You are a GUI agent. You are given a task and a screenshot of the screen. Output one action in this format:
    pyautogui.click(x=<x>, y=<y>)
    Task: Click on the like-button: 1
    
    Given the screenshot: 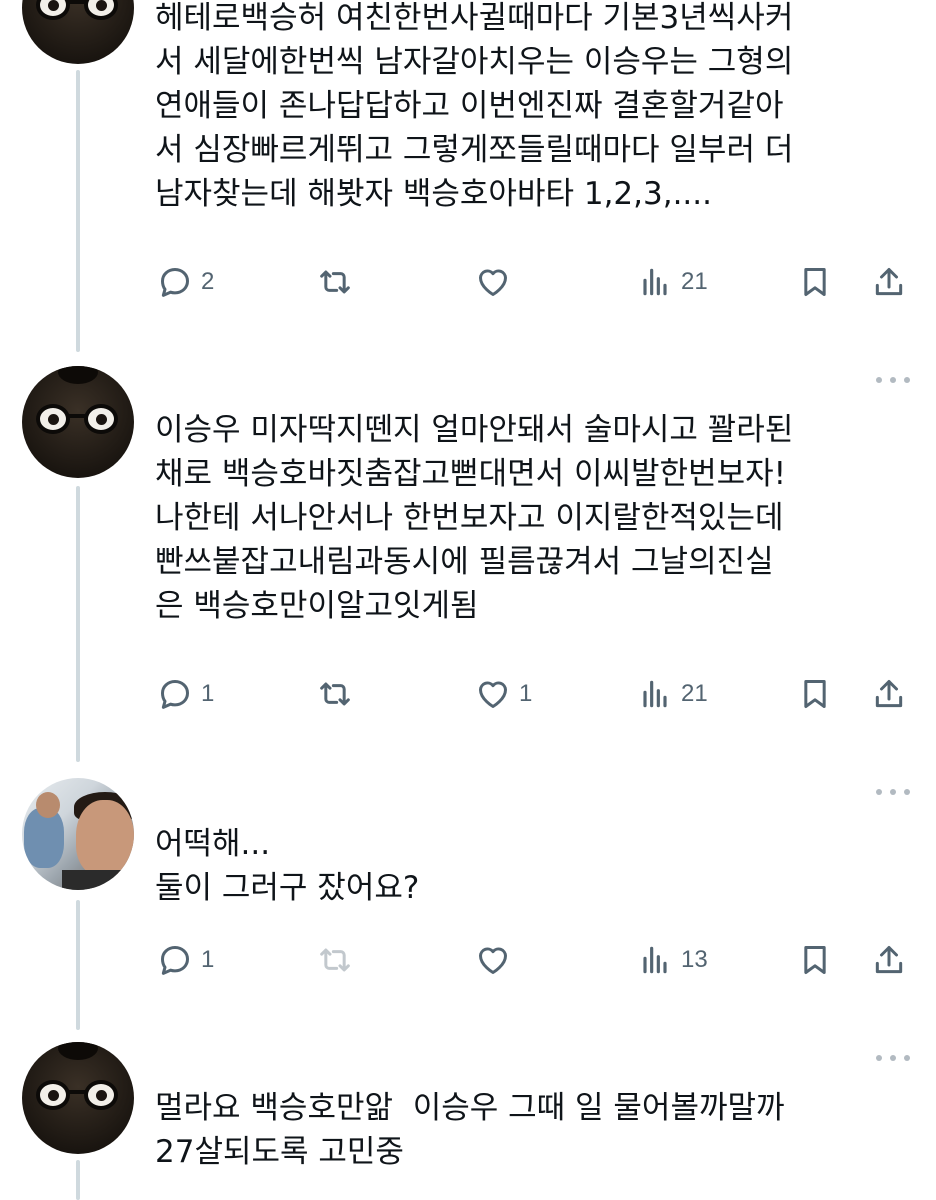 What is the action you would take?
    pyautogui.click(x=502, y=694)
    